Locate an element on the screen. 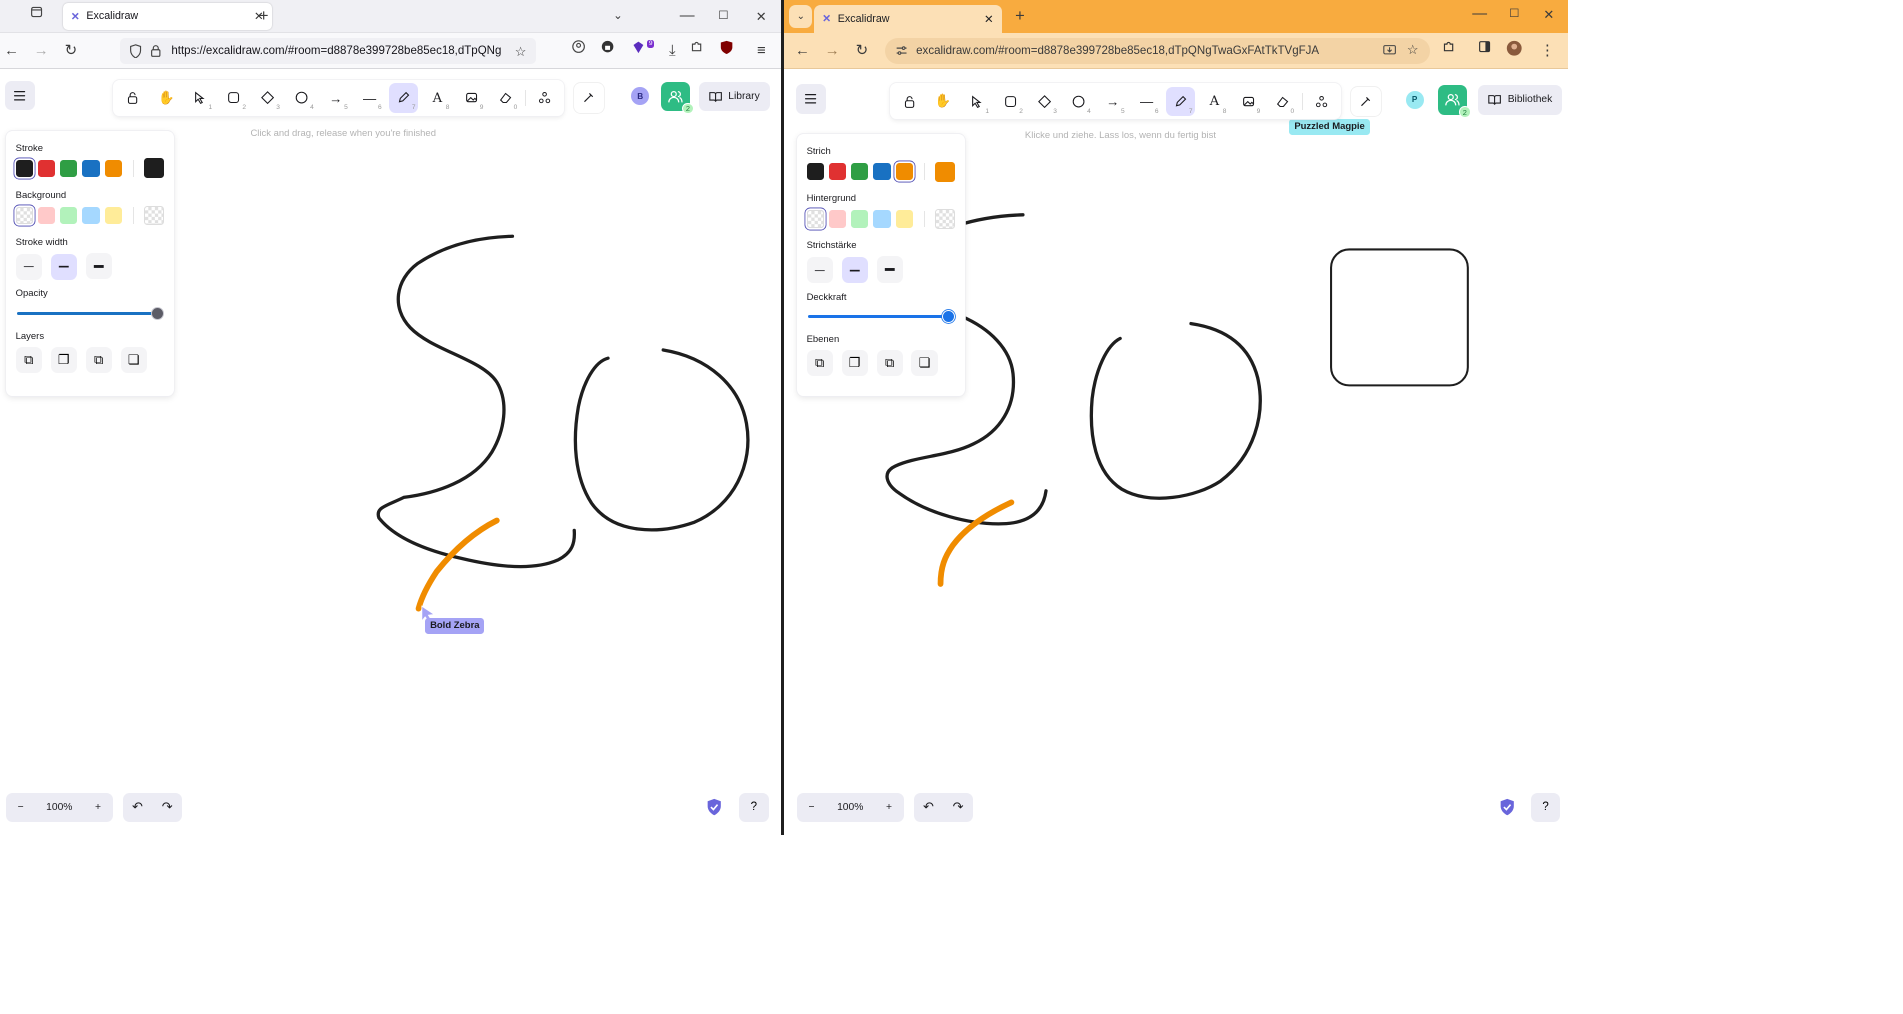  library-button: Library is located at coordinates (734, 96).